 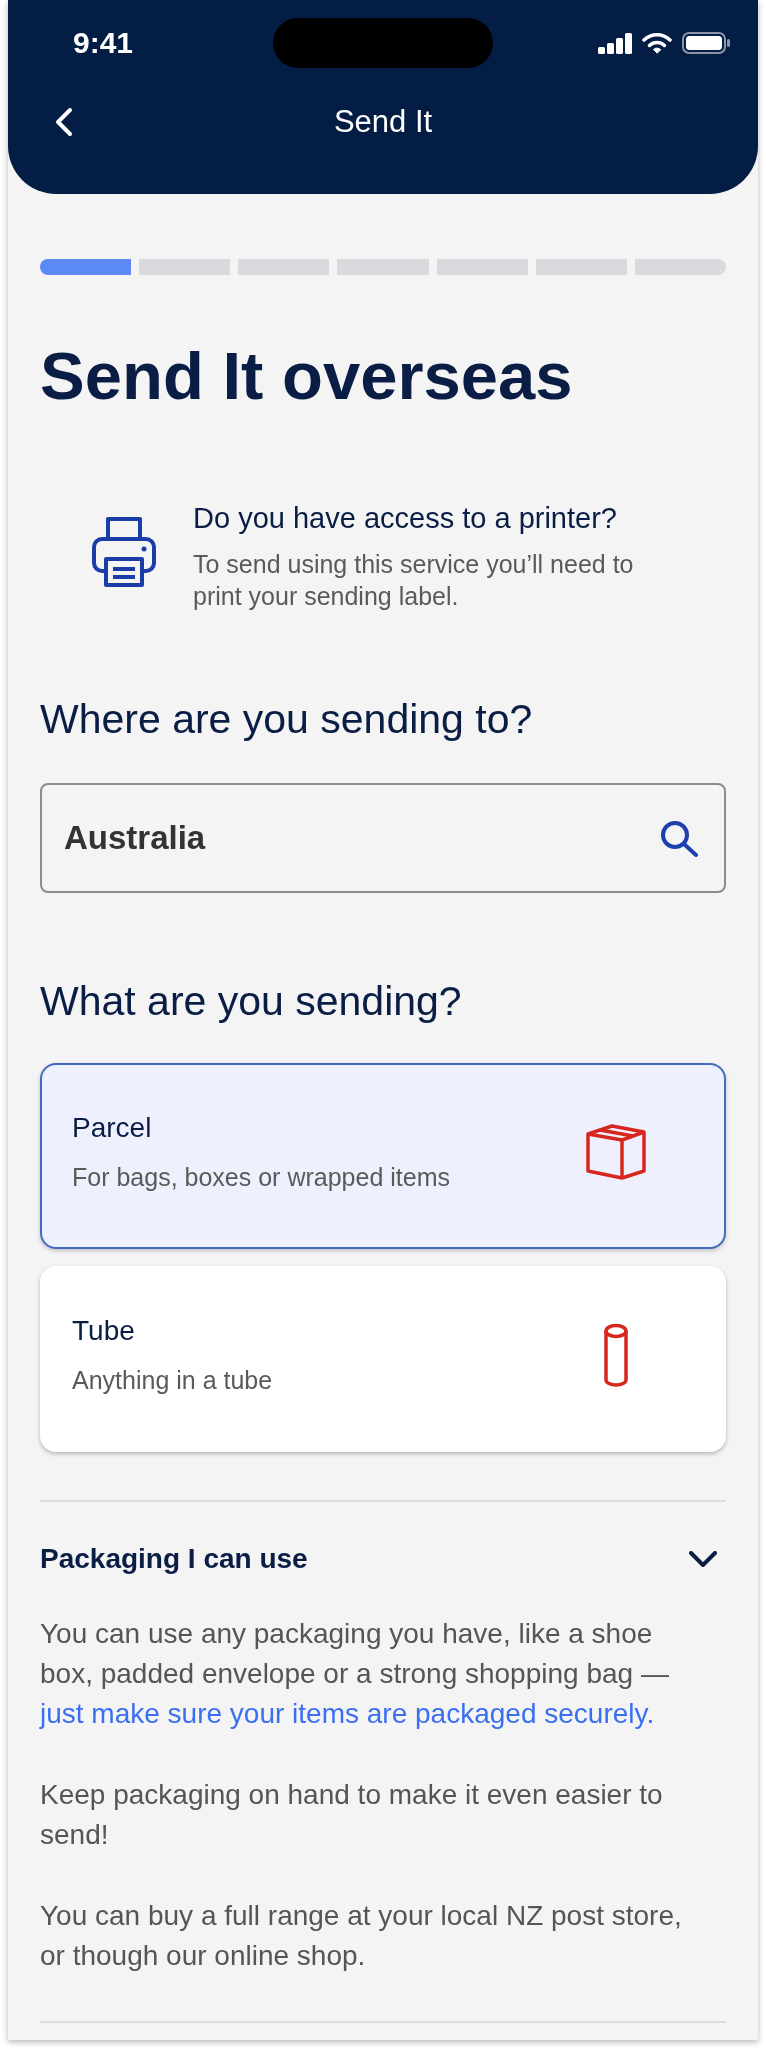 What do you see at coordinates (405, 518) in the screenshot?
I see `notice-title: Do you have access to a printer?` at bounding box center [405, 518].